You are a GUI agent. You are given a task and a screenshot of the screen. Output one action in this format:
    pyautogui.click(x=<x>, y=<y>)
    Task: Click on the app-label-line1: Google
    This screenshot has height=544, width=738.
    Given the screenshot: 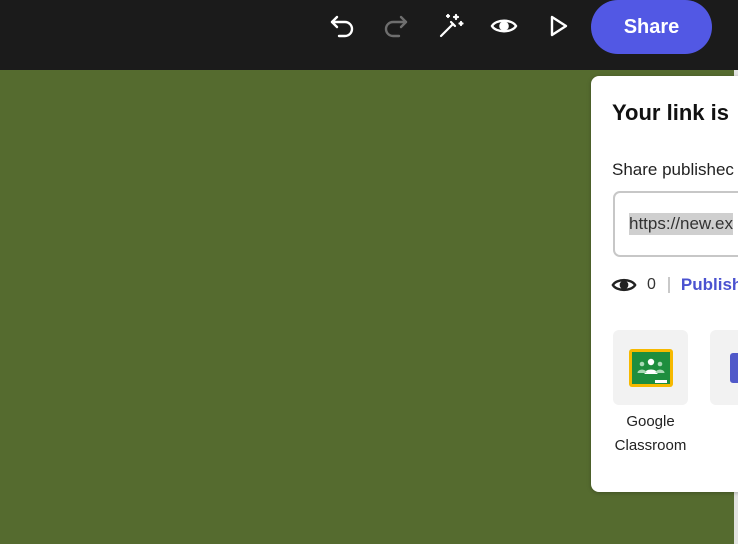 What is the action you would take?
    pyautogui.click(x=650, y=421)
    